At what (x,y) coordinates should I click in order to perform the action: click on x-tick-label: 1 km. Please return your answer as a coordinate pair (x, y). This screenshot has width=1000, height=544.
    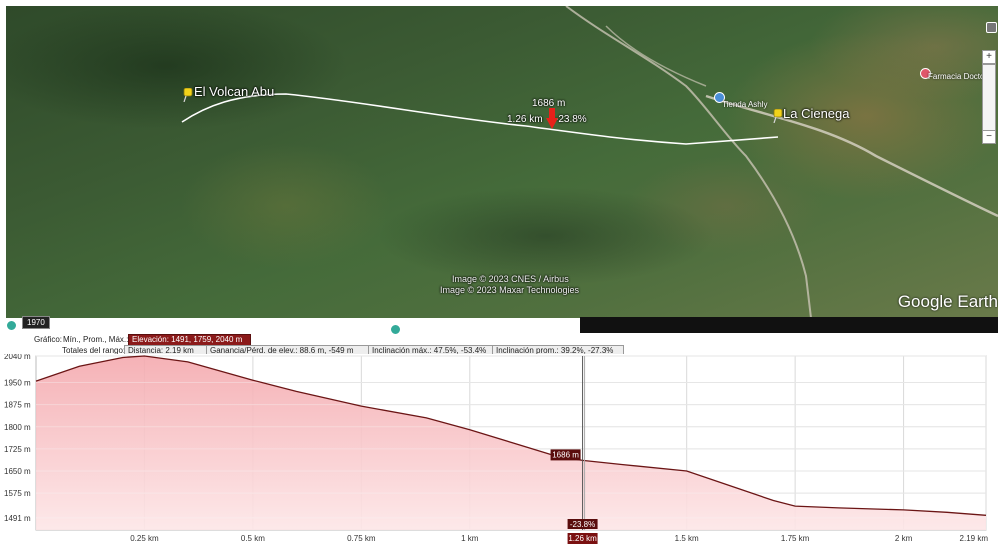
    Looking at the image, I should click on (470, 538).